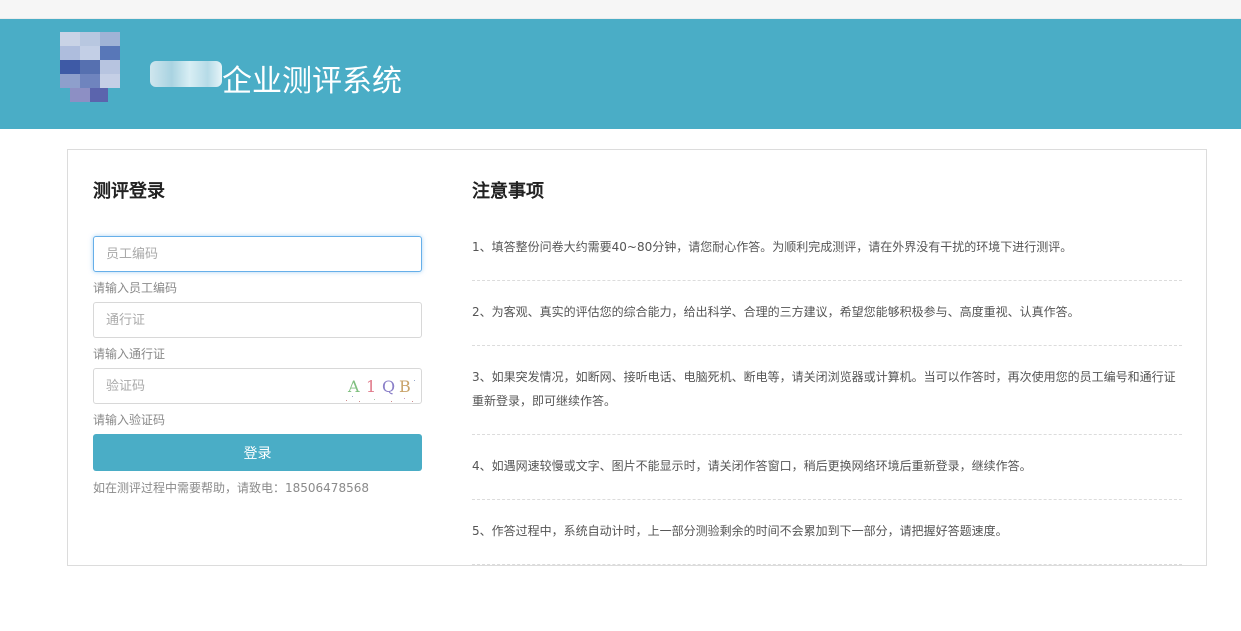 The width and height of the screenshot is (1241, 631). Describe the element at coordinates (508, 191) in the screenshot. I see `notes-heading: 注意事项` at that location.